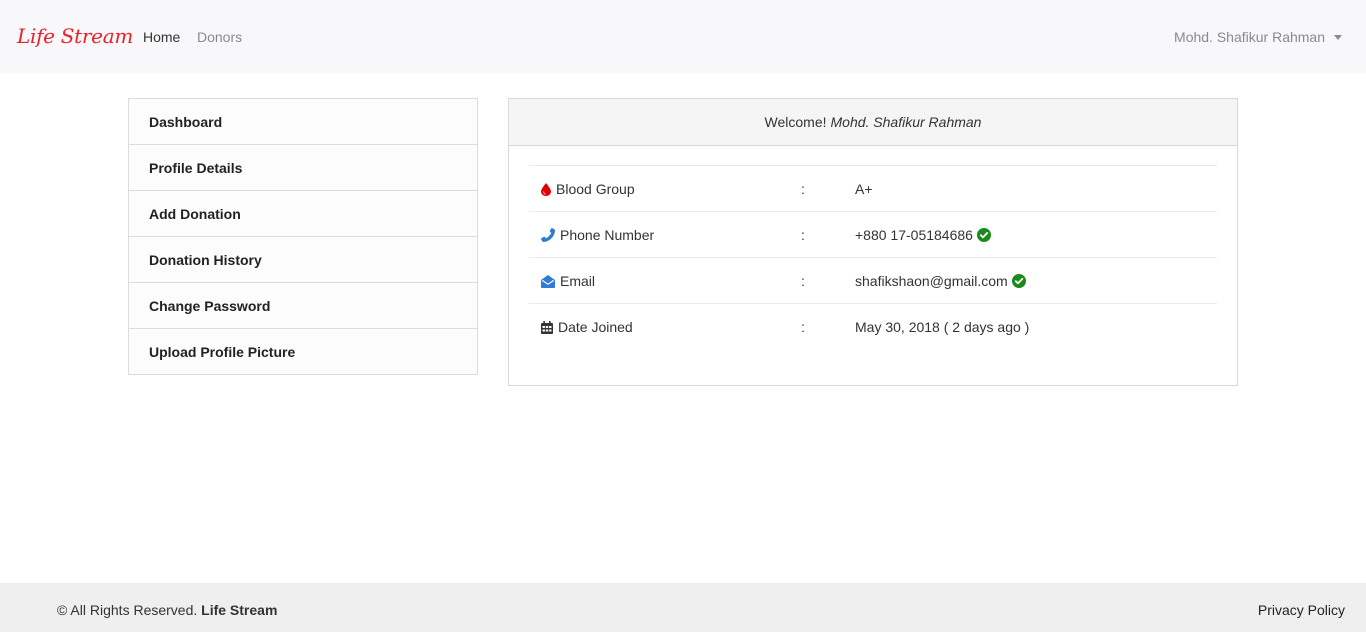  I want to click on copyright-brand: Life Stream, so click(239, 610).